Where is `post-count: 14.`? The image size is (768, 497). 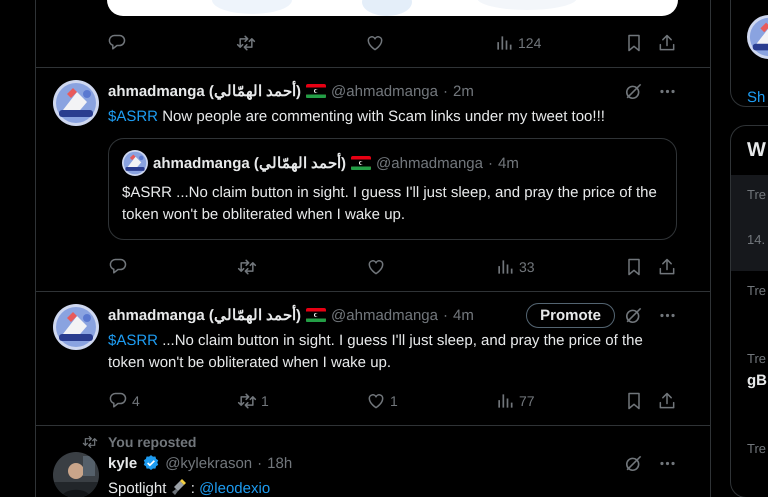
post-count: 14. is located at coordinates (756, 239).